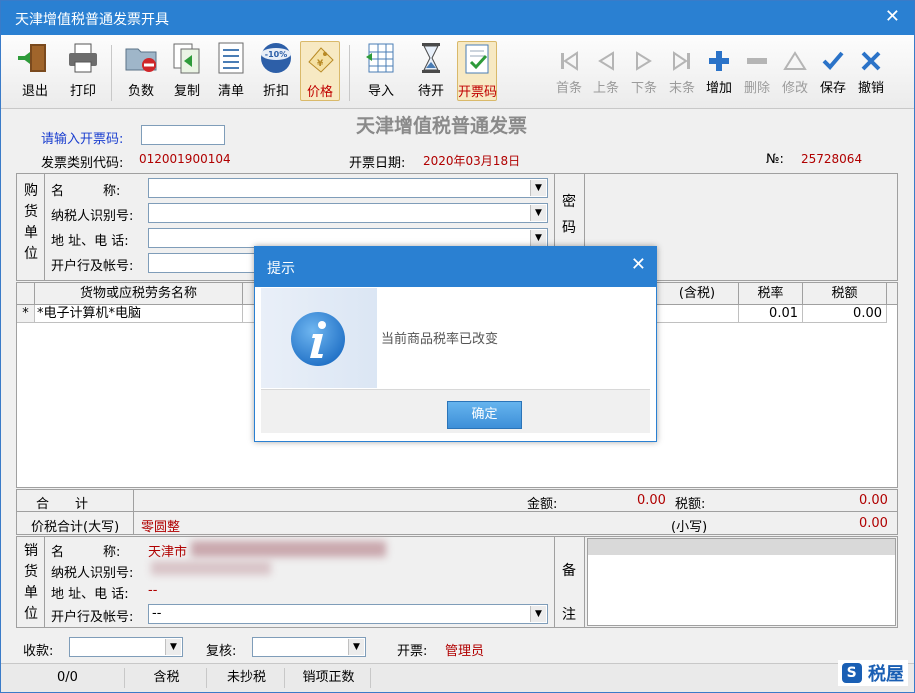  I want to click on buyer-address-select: ▼, so click(348, 238).